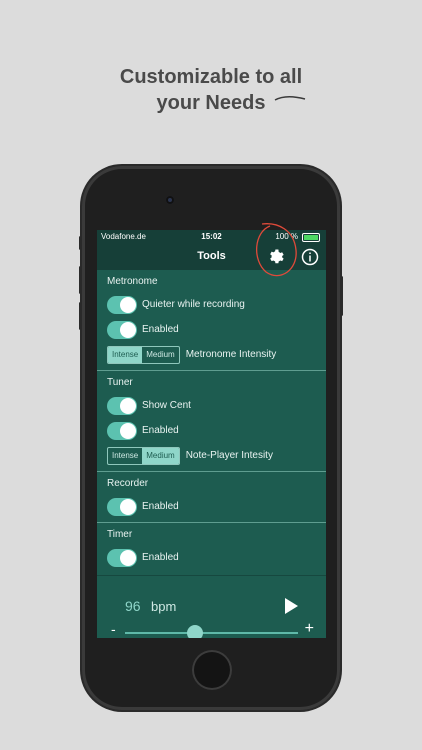  Describe the element at coordinates (195, 631) in the screenshot. I see `tempo-slider-knob` at that location.